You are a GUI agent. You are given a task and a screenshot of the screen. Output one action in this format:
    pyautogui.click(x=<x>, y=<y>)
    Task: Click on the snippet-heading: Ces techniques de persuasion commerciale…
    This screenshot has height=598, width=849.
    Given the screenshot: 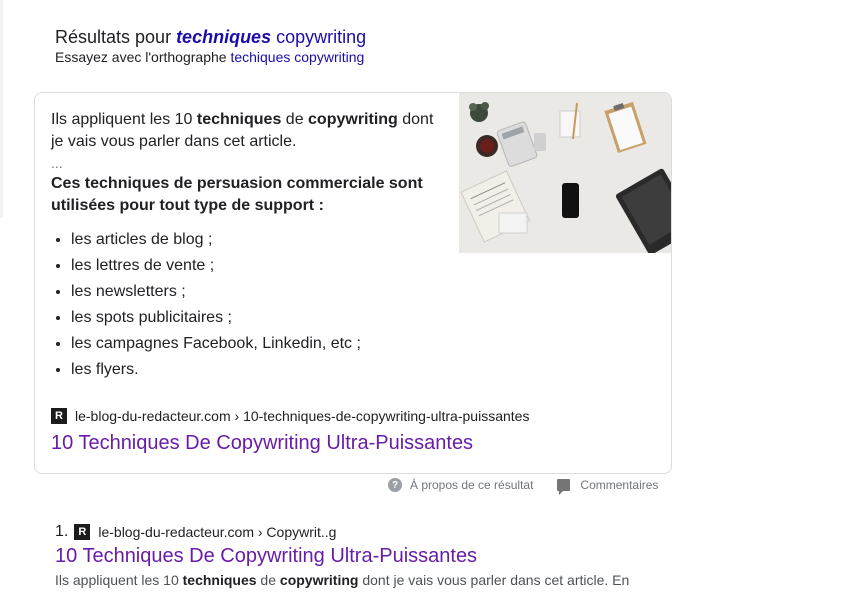 What is the action you would take?
    pyautogui.click(x=248, y=195)
    